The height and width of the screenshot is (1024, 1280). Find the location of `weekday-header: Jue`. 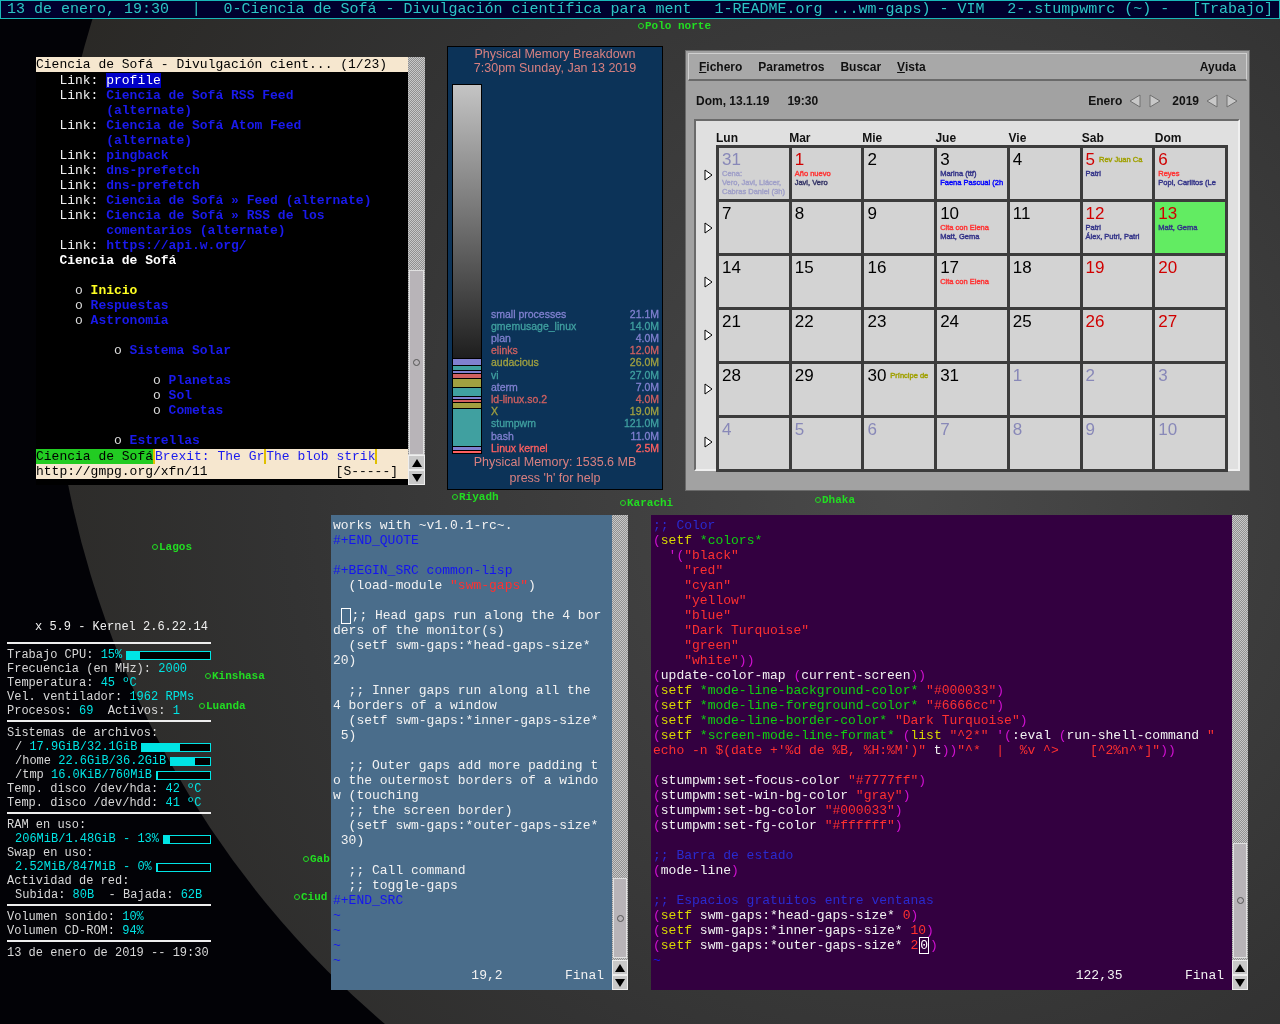

weekday-header: Jue is located at coordinates (946, 138).